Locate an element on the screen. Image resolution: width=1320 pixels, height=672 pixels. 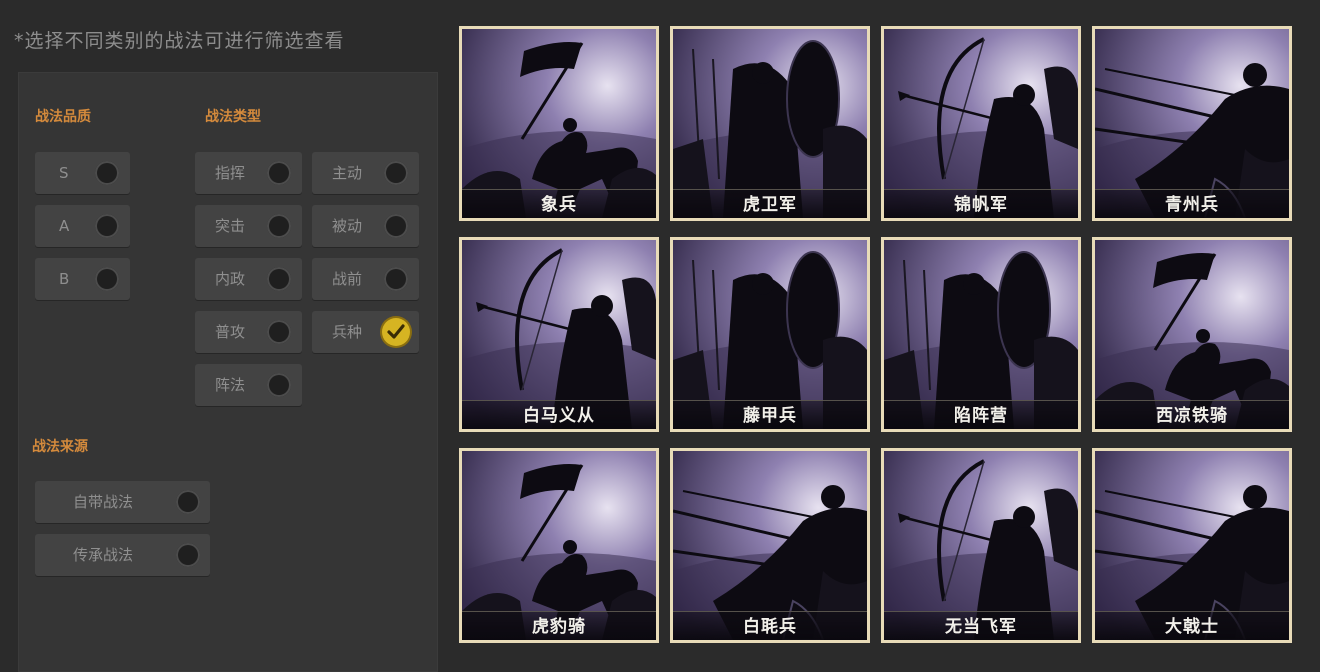
type-section-title: 战法类型 is located at coordinates (233, 117).